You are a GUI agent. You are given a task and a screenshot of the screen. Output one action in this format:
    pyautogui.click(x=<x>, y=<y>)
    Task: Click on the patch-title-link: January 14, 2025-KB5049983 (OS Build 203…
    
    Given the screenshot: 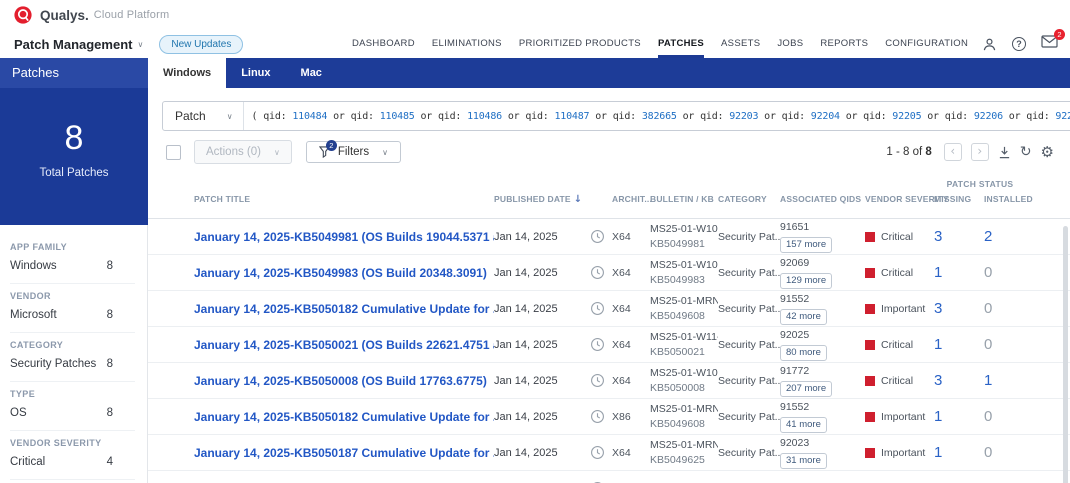 What is the action you would take?
    pyautogui.click(x=344, y=273)
    